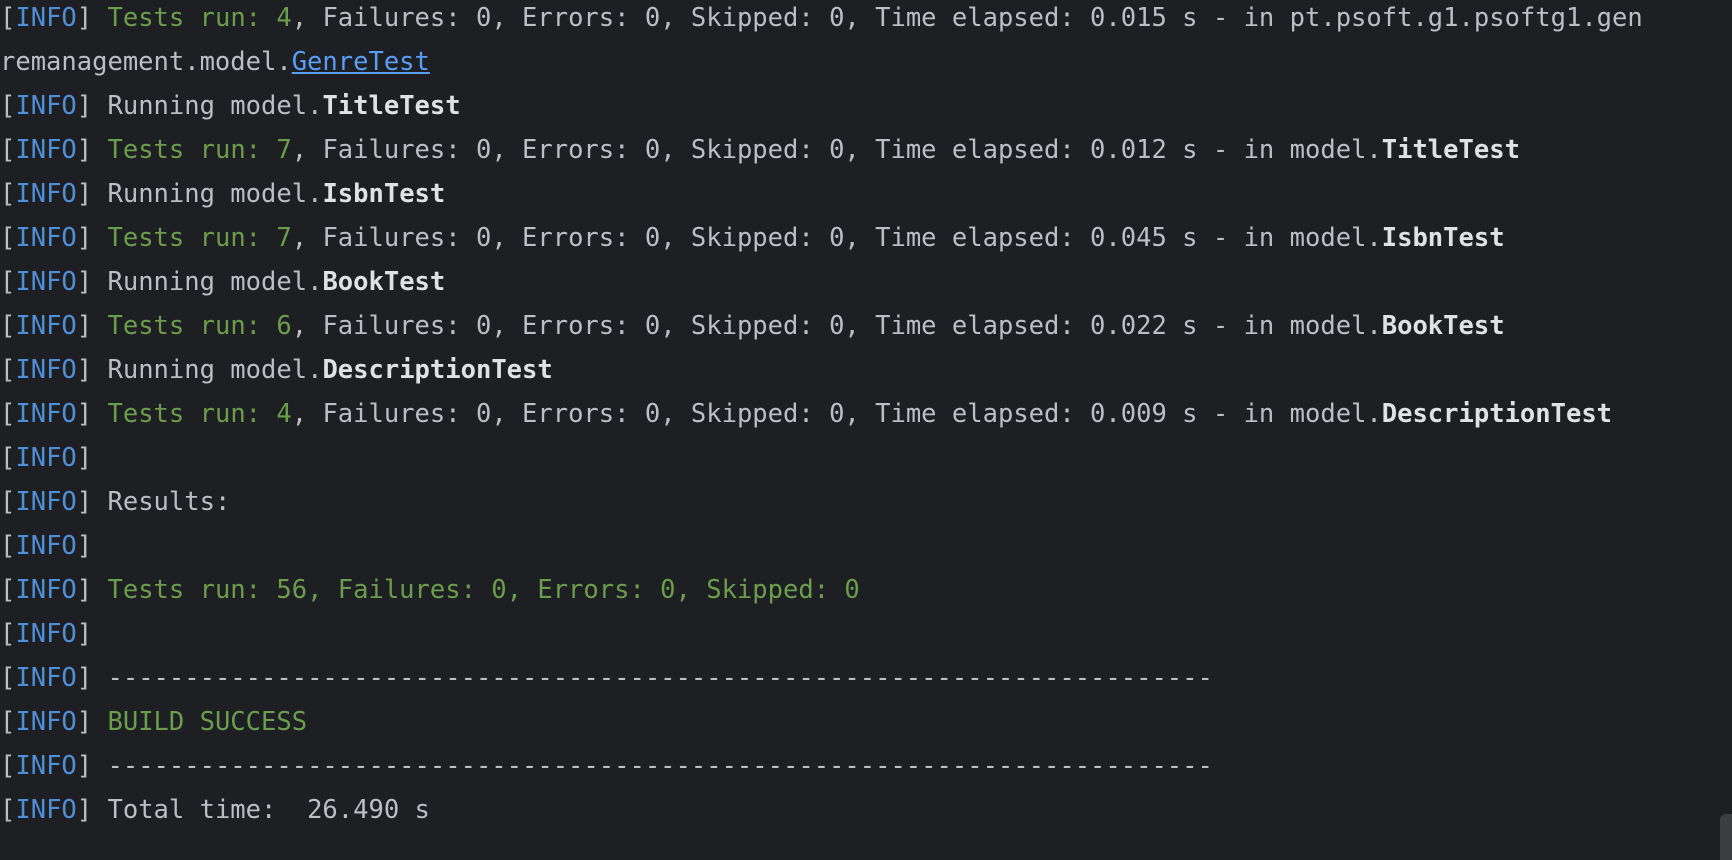 This screenshot has height=860, width=1732. Describe the element at coordinates (200, 722) in the screenshot. I see `build-status: BUILD SUCCESS` at that location.